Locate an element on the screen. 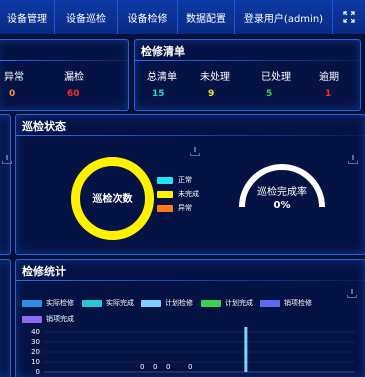 The height and width of the screenshot is (377, 365). bar-计划检修 is located at coordinates (246, 349).